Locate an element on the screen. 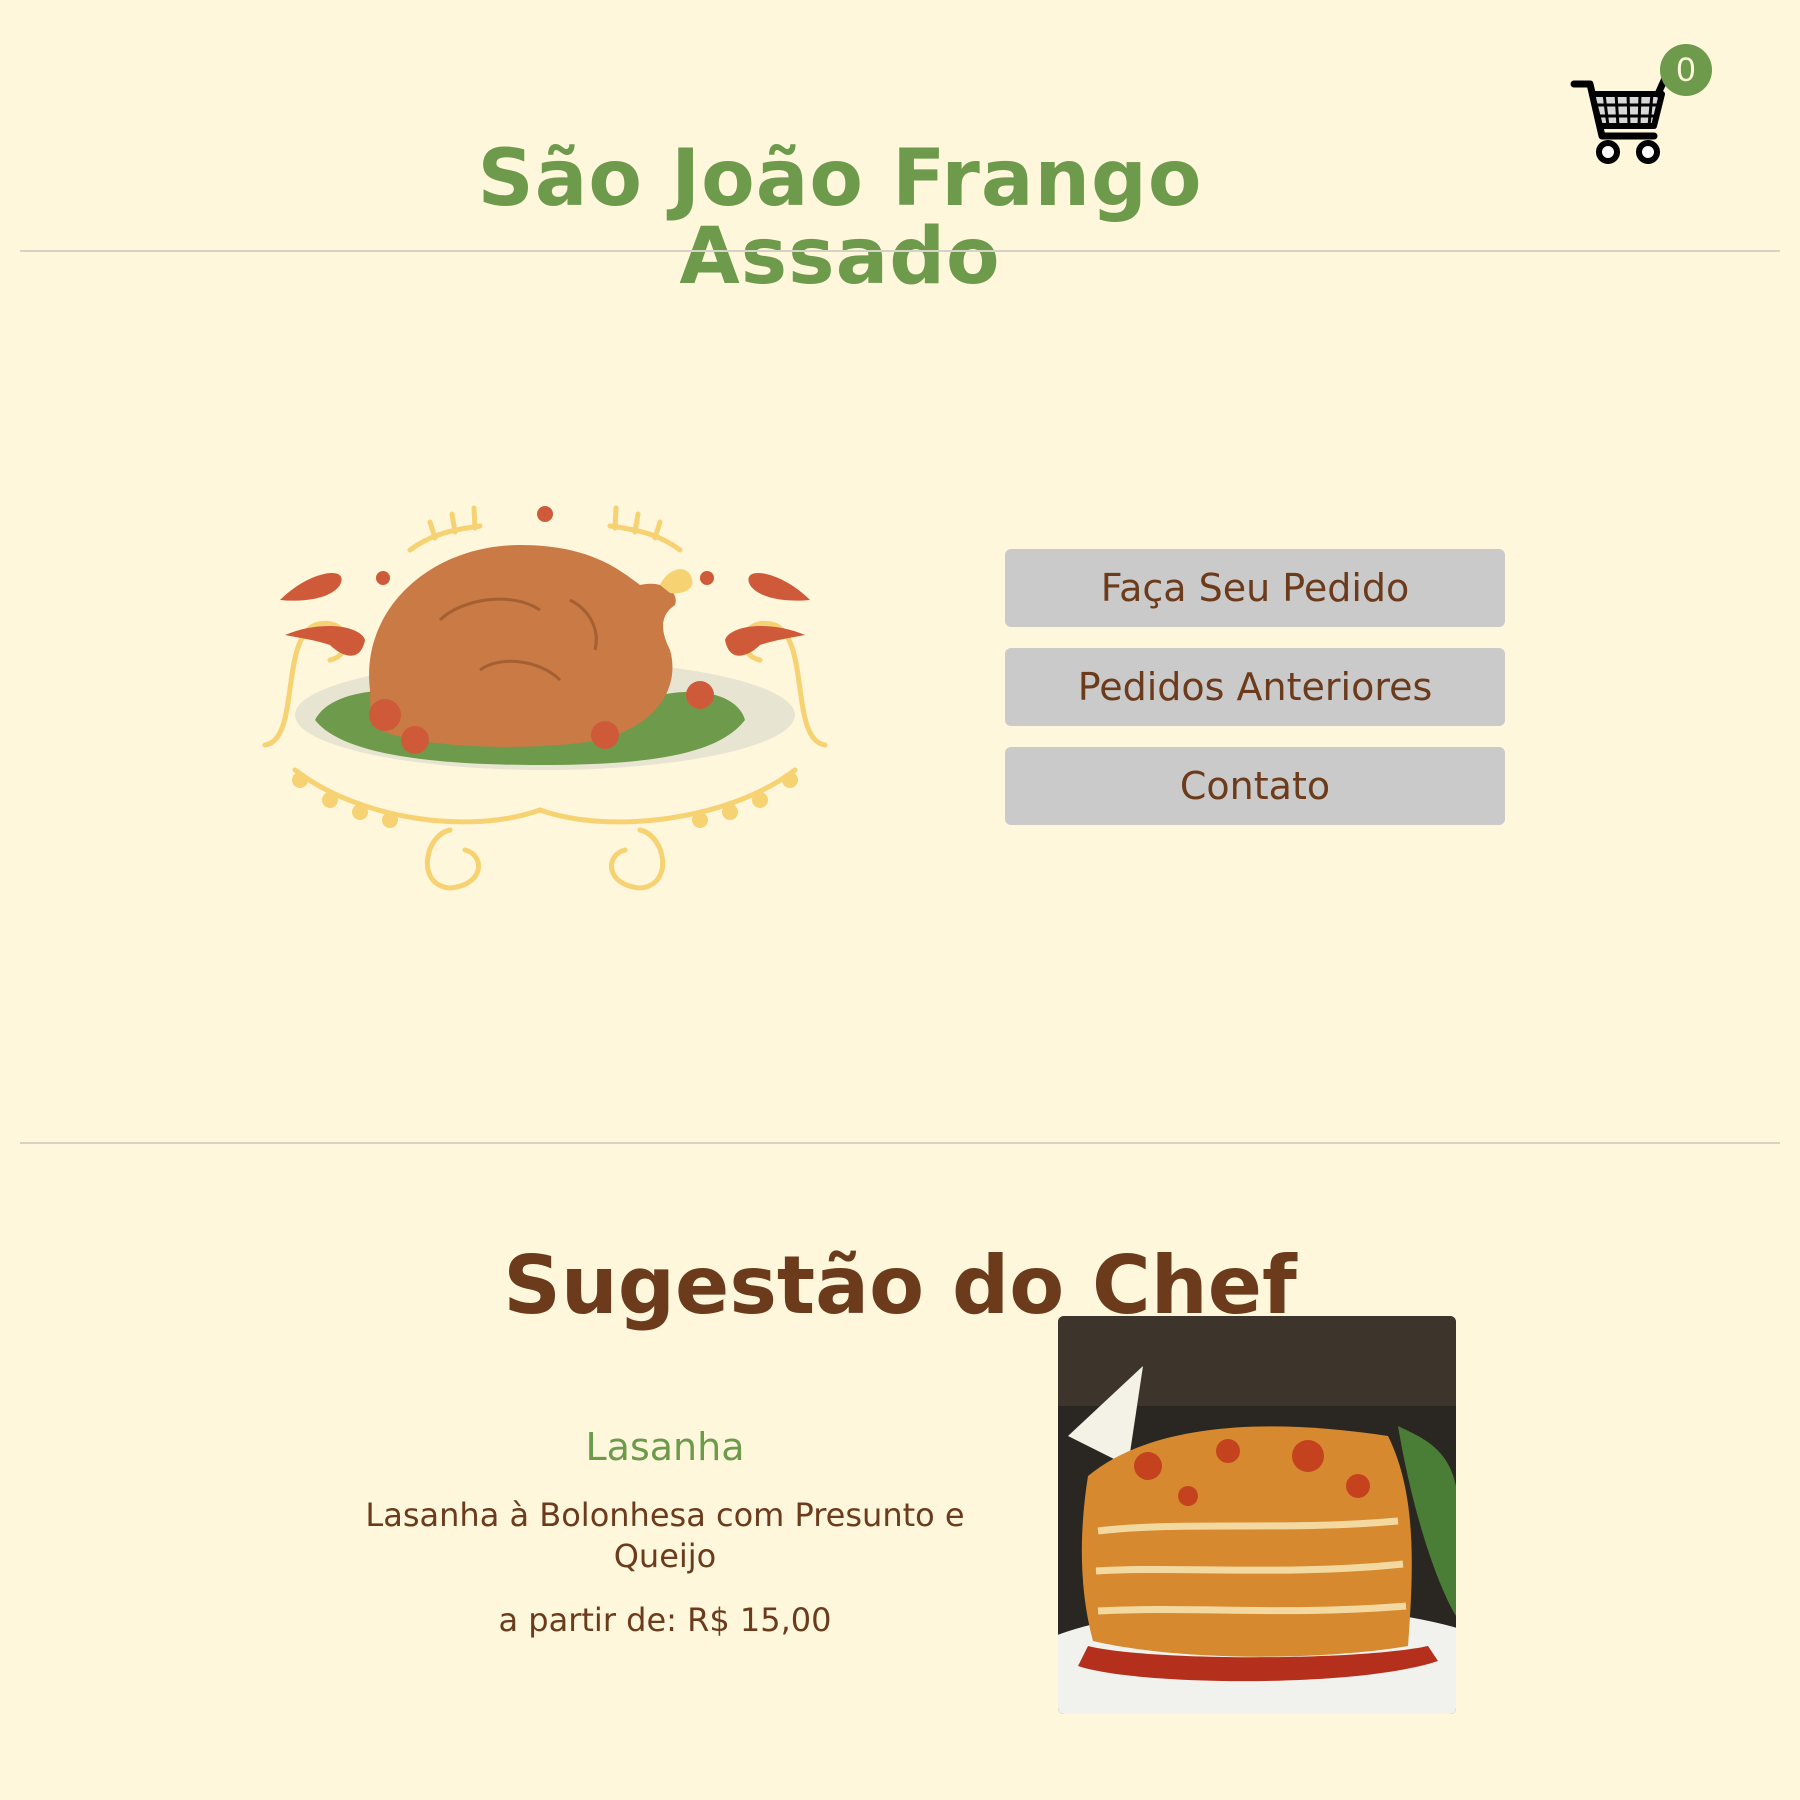  cart-button: 0 is located at coordinates (1641, 105).